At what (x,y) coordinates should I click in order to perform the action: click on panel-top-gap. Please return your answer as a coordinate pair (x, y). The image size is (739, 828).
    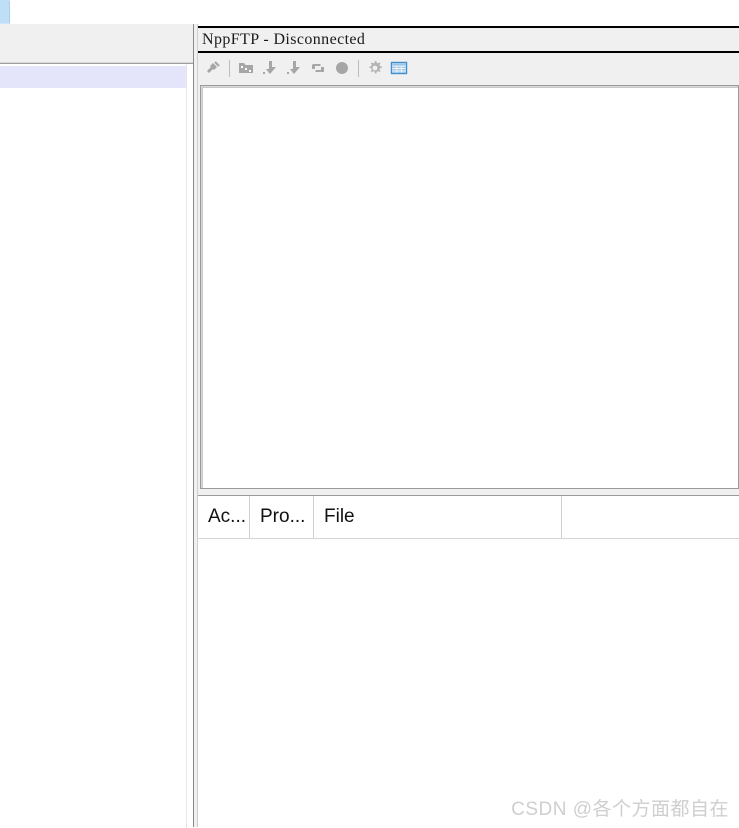
    Looking at the image, I should click on (468, 13).